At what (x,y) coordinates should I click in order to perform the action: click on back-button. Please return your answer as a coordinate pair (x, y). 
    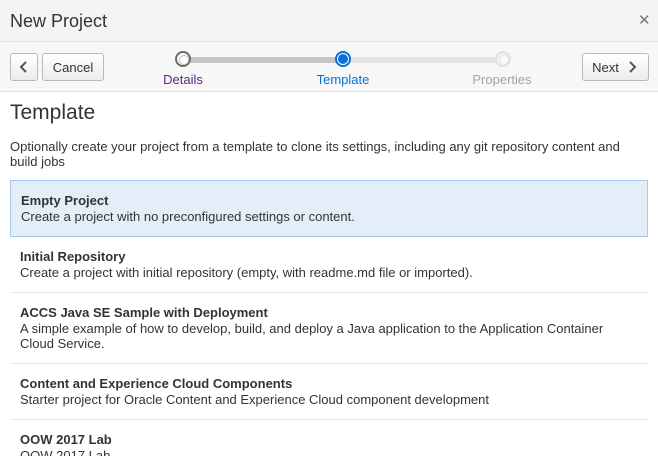
    Looking at the image, I should click on (24, 67).